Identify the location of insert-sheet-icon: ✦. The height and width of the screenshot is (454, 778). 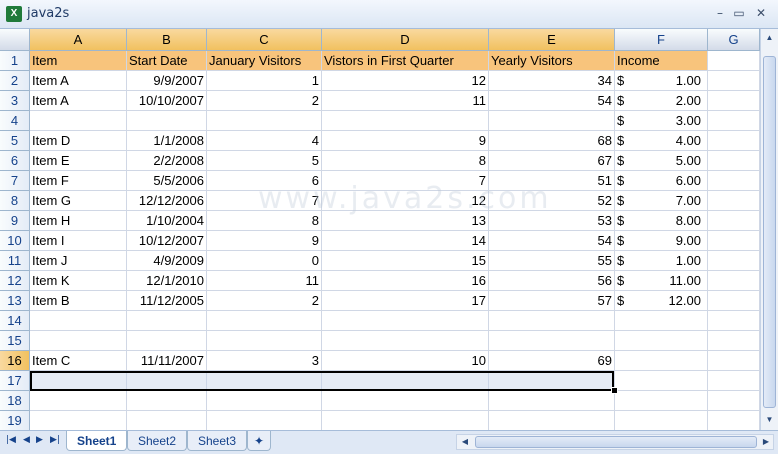
(259, 441).